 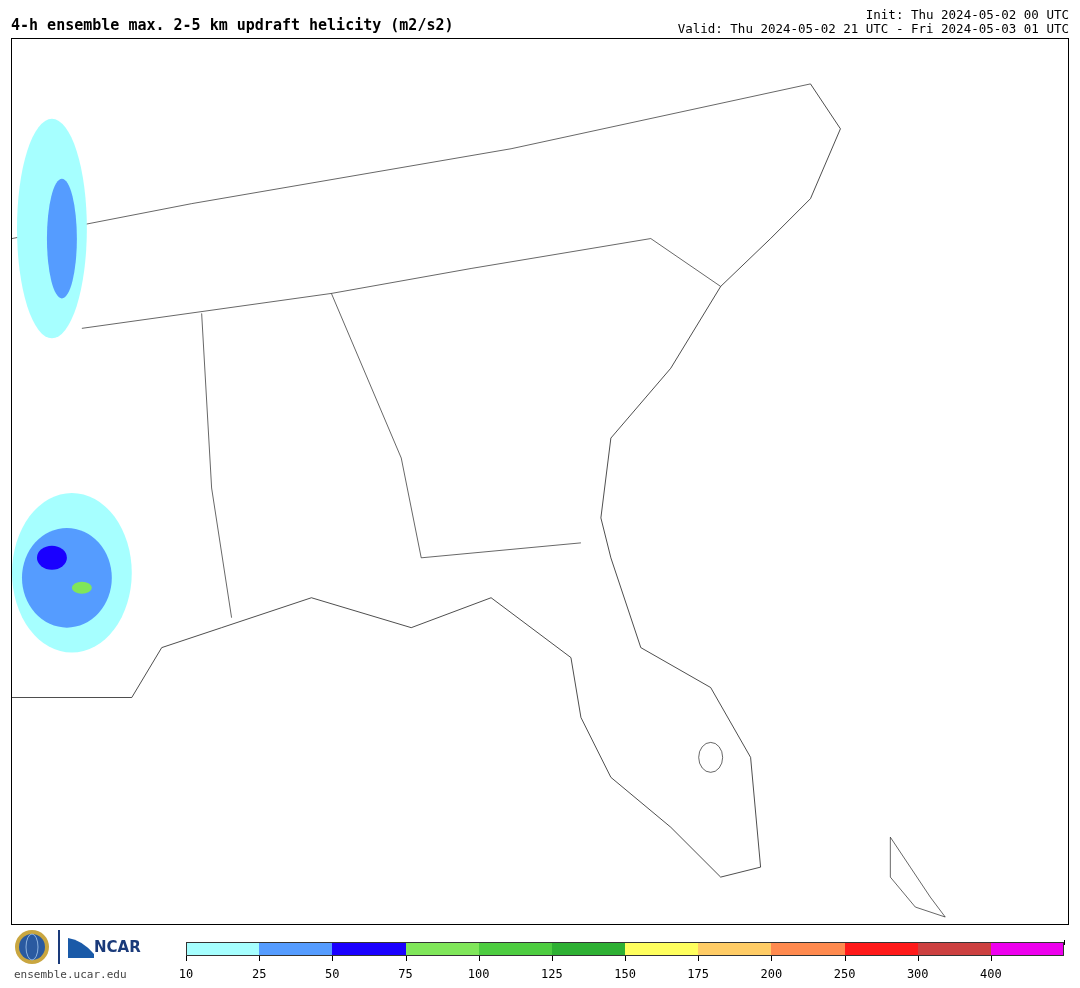 I want to click on logo-text: NCAR, so click(x=117, y=947).